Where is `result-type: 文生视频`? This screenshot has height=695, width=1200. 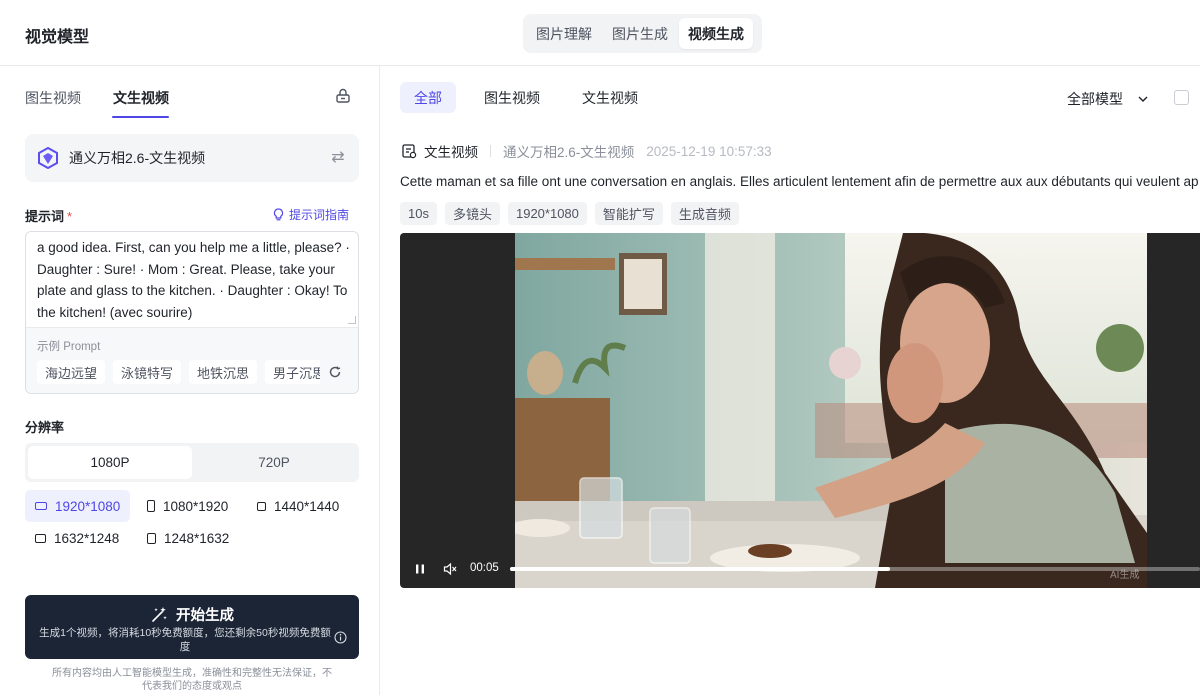
result-type: 文生视频 is located at coordinates (451, 152).